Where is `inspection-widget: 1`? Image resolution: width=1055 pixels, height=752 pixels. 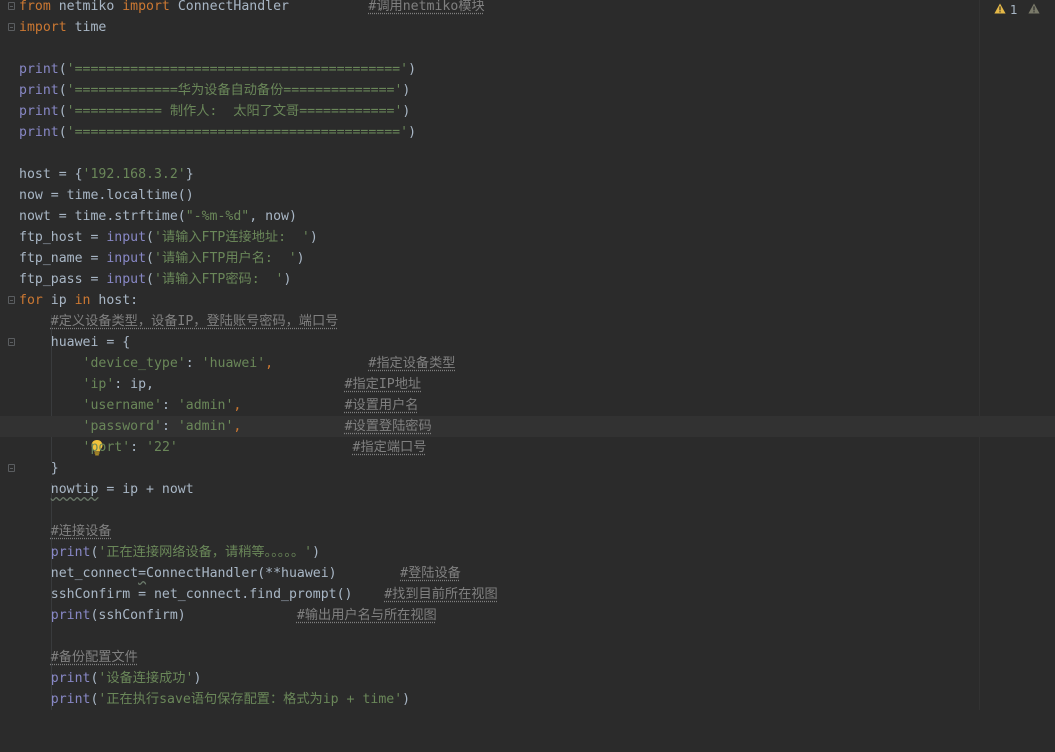 inspection-widget: 1 is located at coordinates (1017, 10).